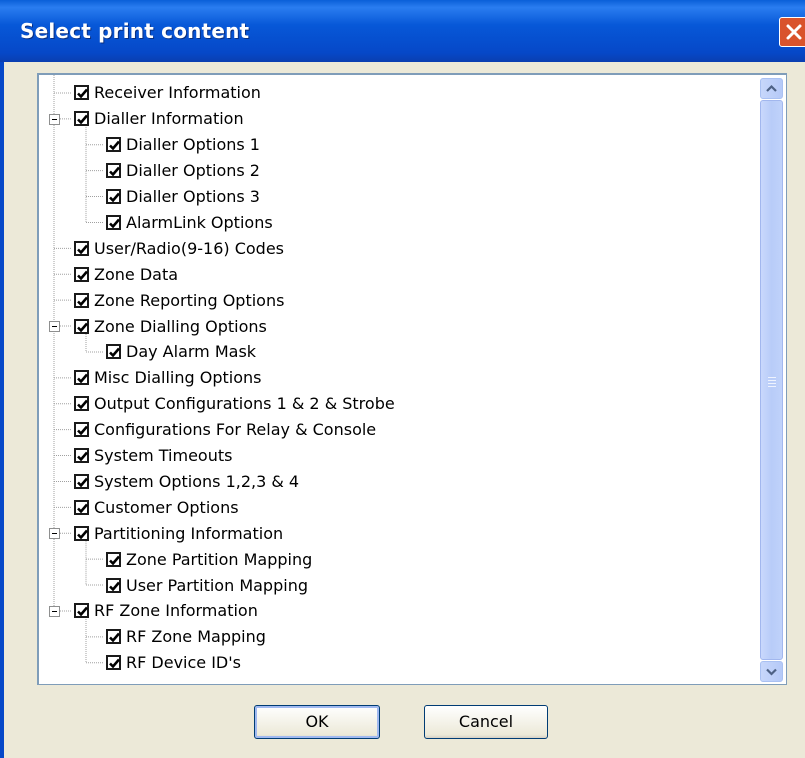 Image resolution: width=805 pixels, height=758 pixels. What do you see at coordinates (219, 559) in the screenshot?
I see `tree-item-label: Zone Partition Mapping` at bounding box center [219, 559].